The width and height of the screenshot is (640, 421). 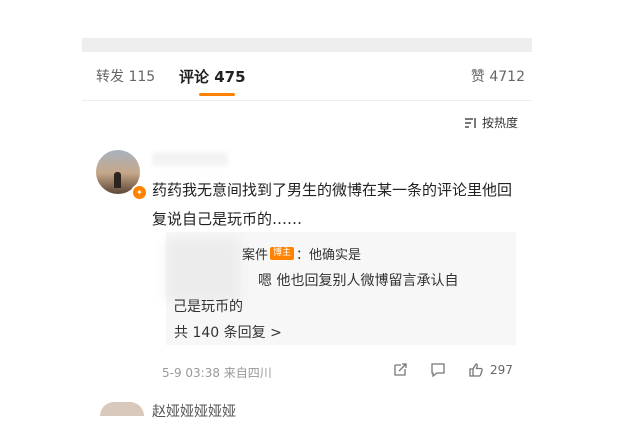 What do you see at coordinates (499, 123) in the screenshot?
I see `sort-label: 按热度` at bounding box center [499, 123].